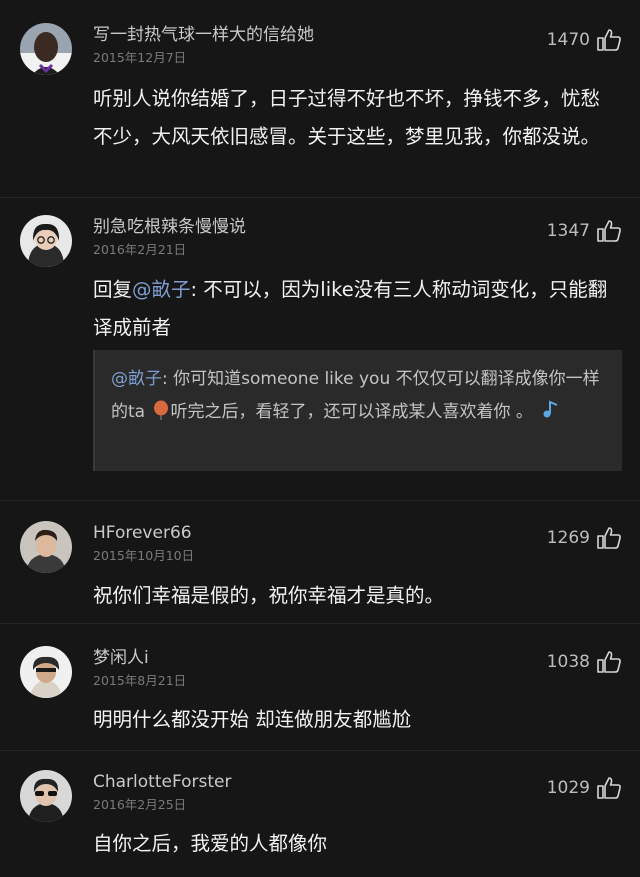 The width and height of the screenshot is (640, 877). Describe the element at coordinates (252, 719) in the screenshot. I see `comment-body: 明明什么都没开始 却连做朋友都尴尬` at that location.